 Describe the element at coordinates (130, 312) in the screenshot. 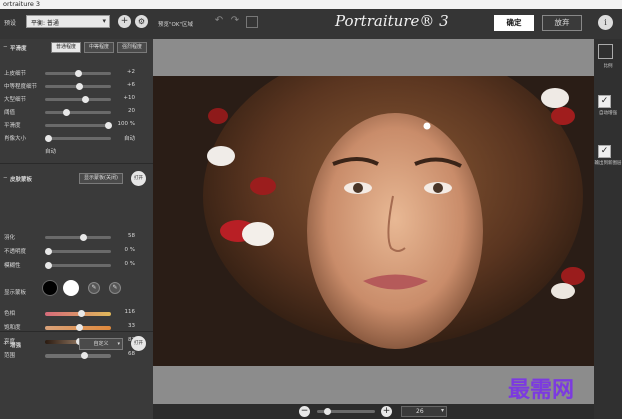

I see `slider-value: 116` at that location.